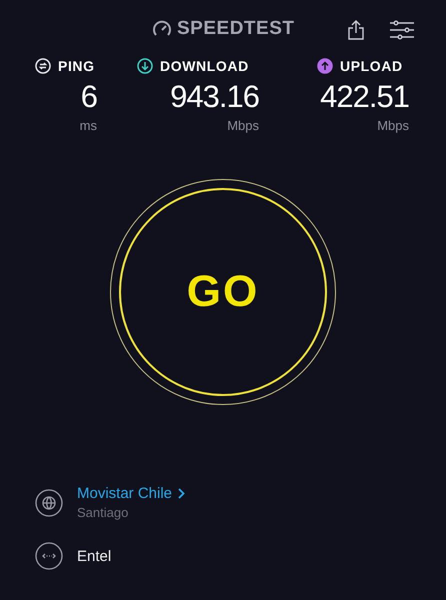 The height and width of the screenshot is (600, 446). I want to click on connection-icon, so click(49, 556).